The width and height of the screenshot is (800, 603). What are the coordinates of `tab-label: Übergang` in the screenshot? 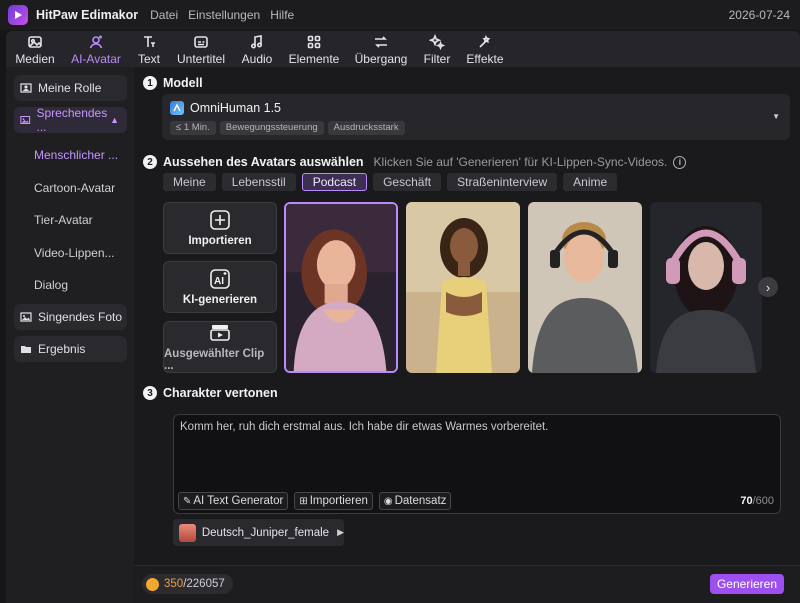 It's located at (381, 59).